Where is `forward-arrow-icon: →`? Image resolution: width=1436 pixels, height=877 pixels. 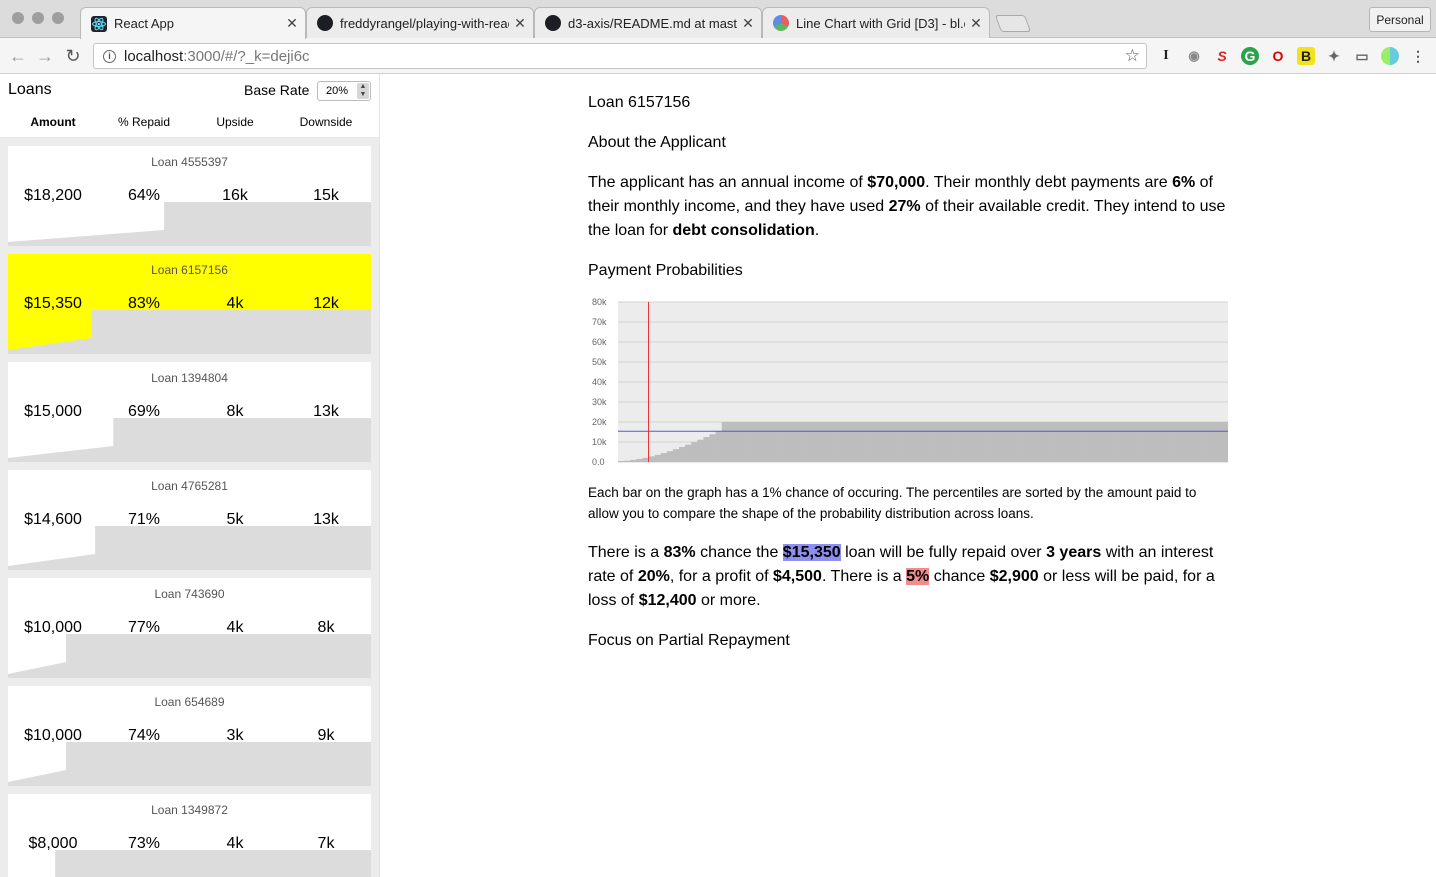 forward-arrow-icon: → is located at coordinates (45, 56).